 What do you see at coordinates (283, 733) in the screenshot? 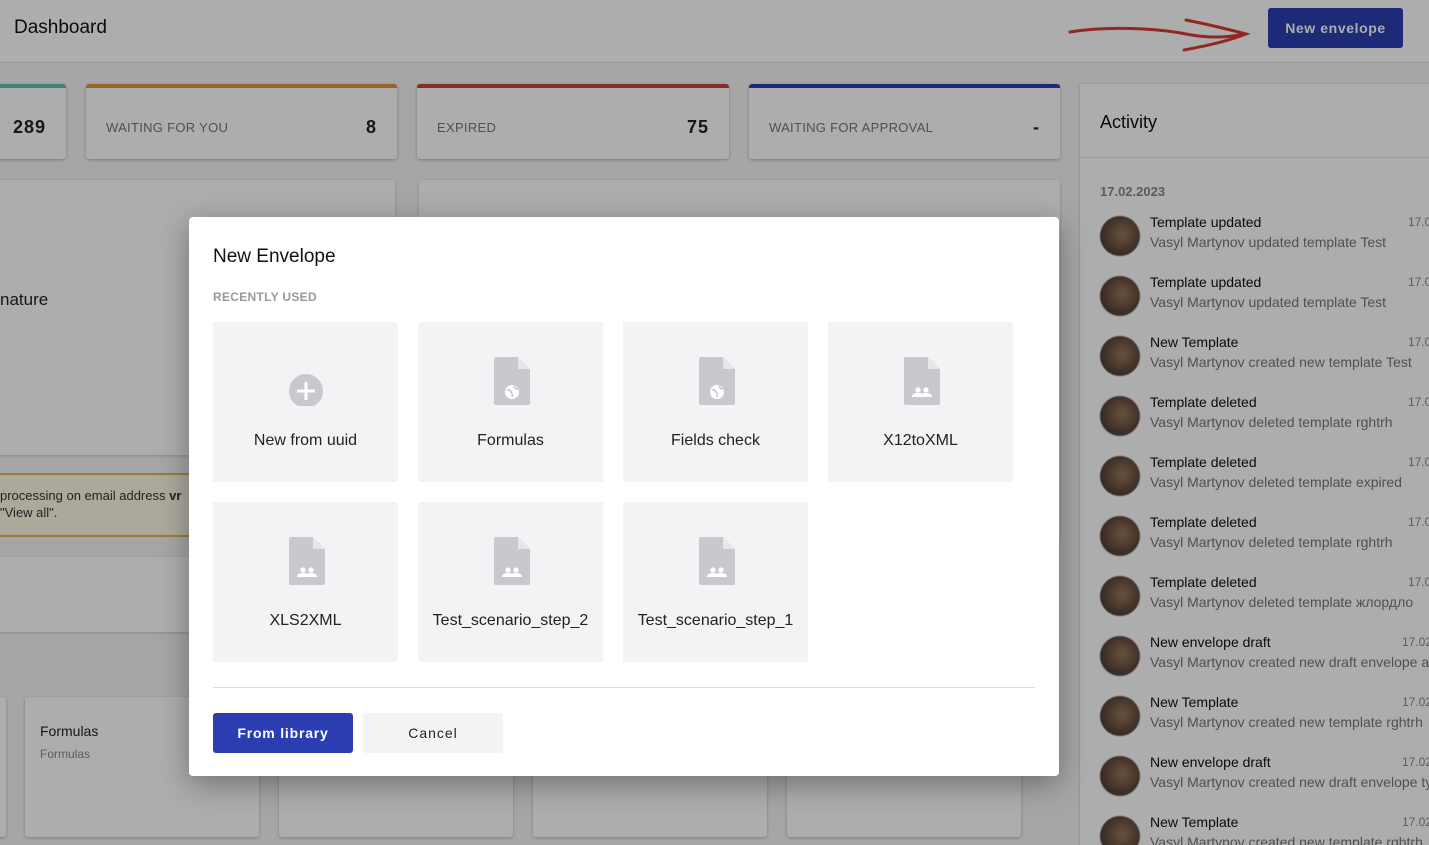
I see `from-library-button: From library` at bounding box center [283, 733].